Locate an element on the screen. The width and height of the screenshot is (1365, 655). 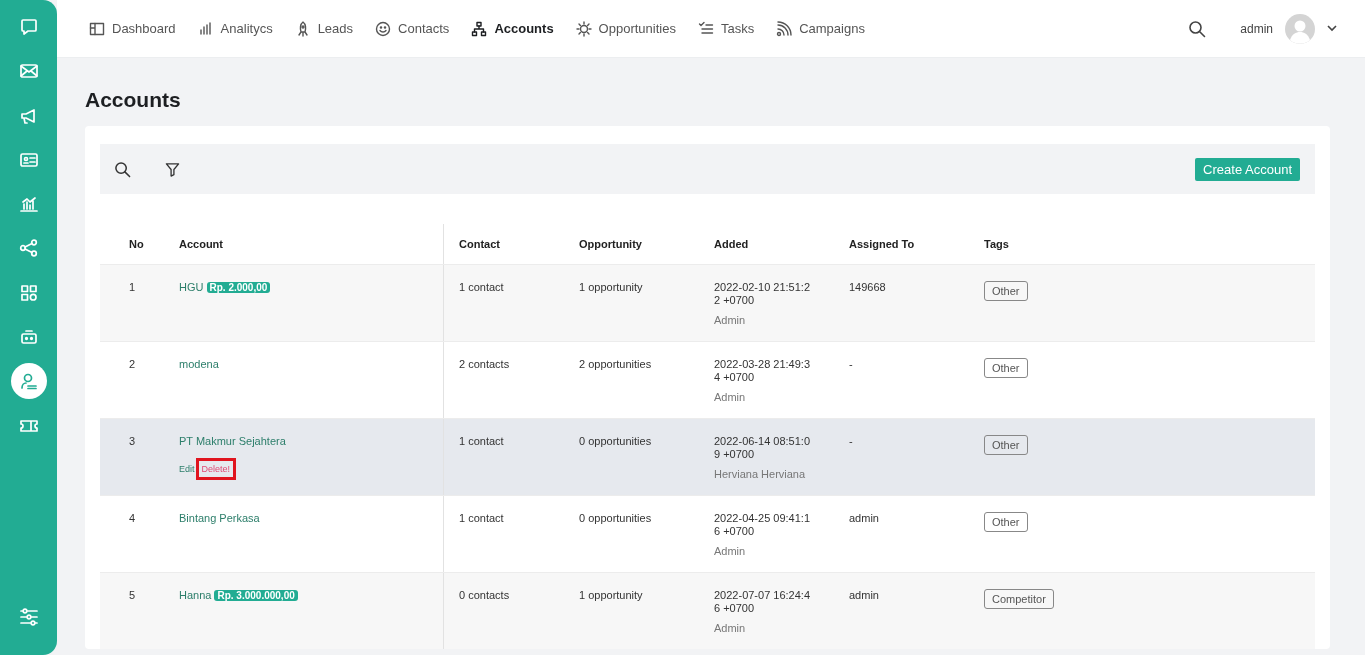
added-date: 2022-04-25 09:41:16 +0700 is located at coordinates (763, 525).